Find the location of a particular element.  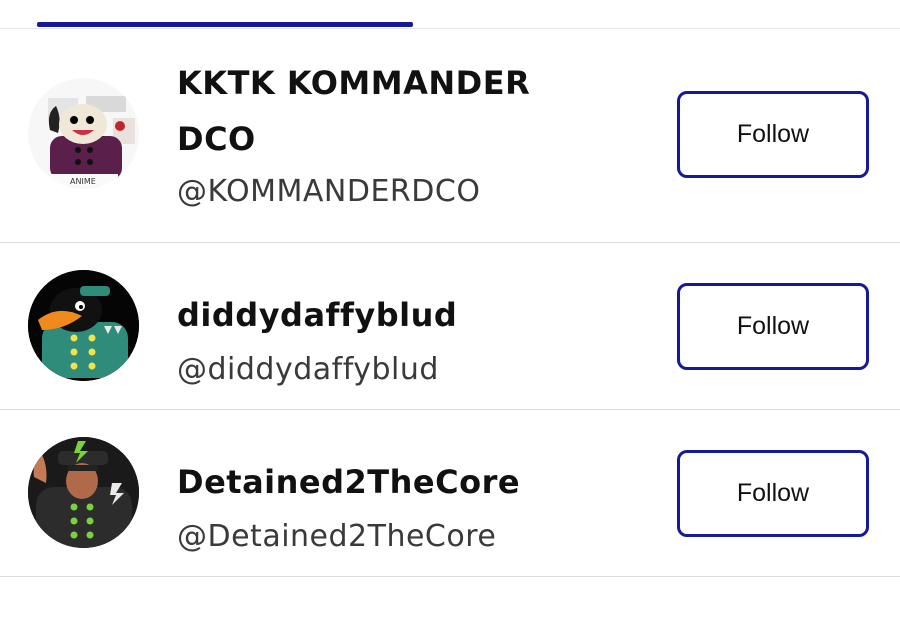

display-name: diddydaffyblud is located at coordinates (317, 315).